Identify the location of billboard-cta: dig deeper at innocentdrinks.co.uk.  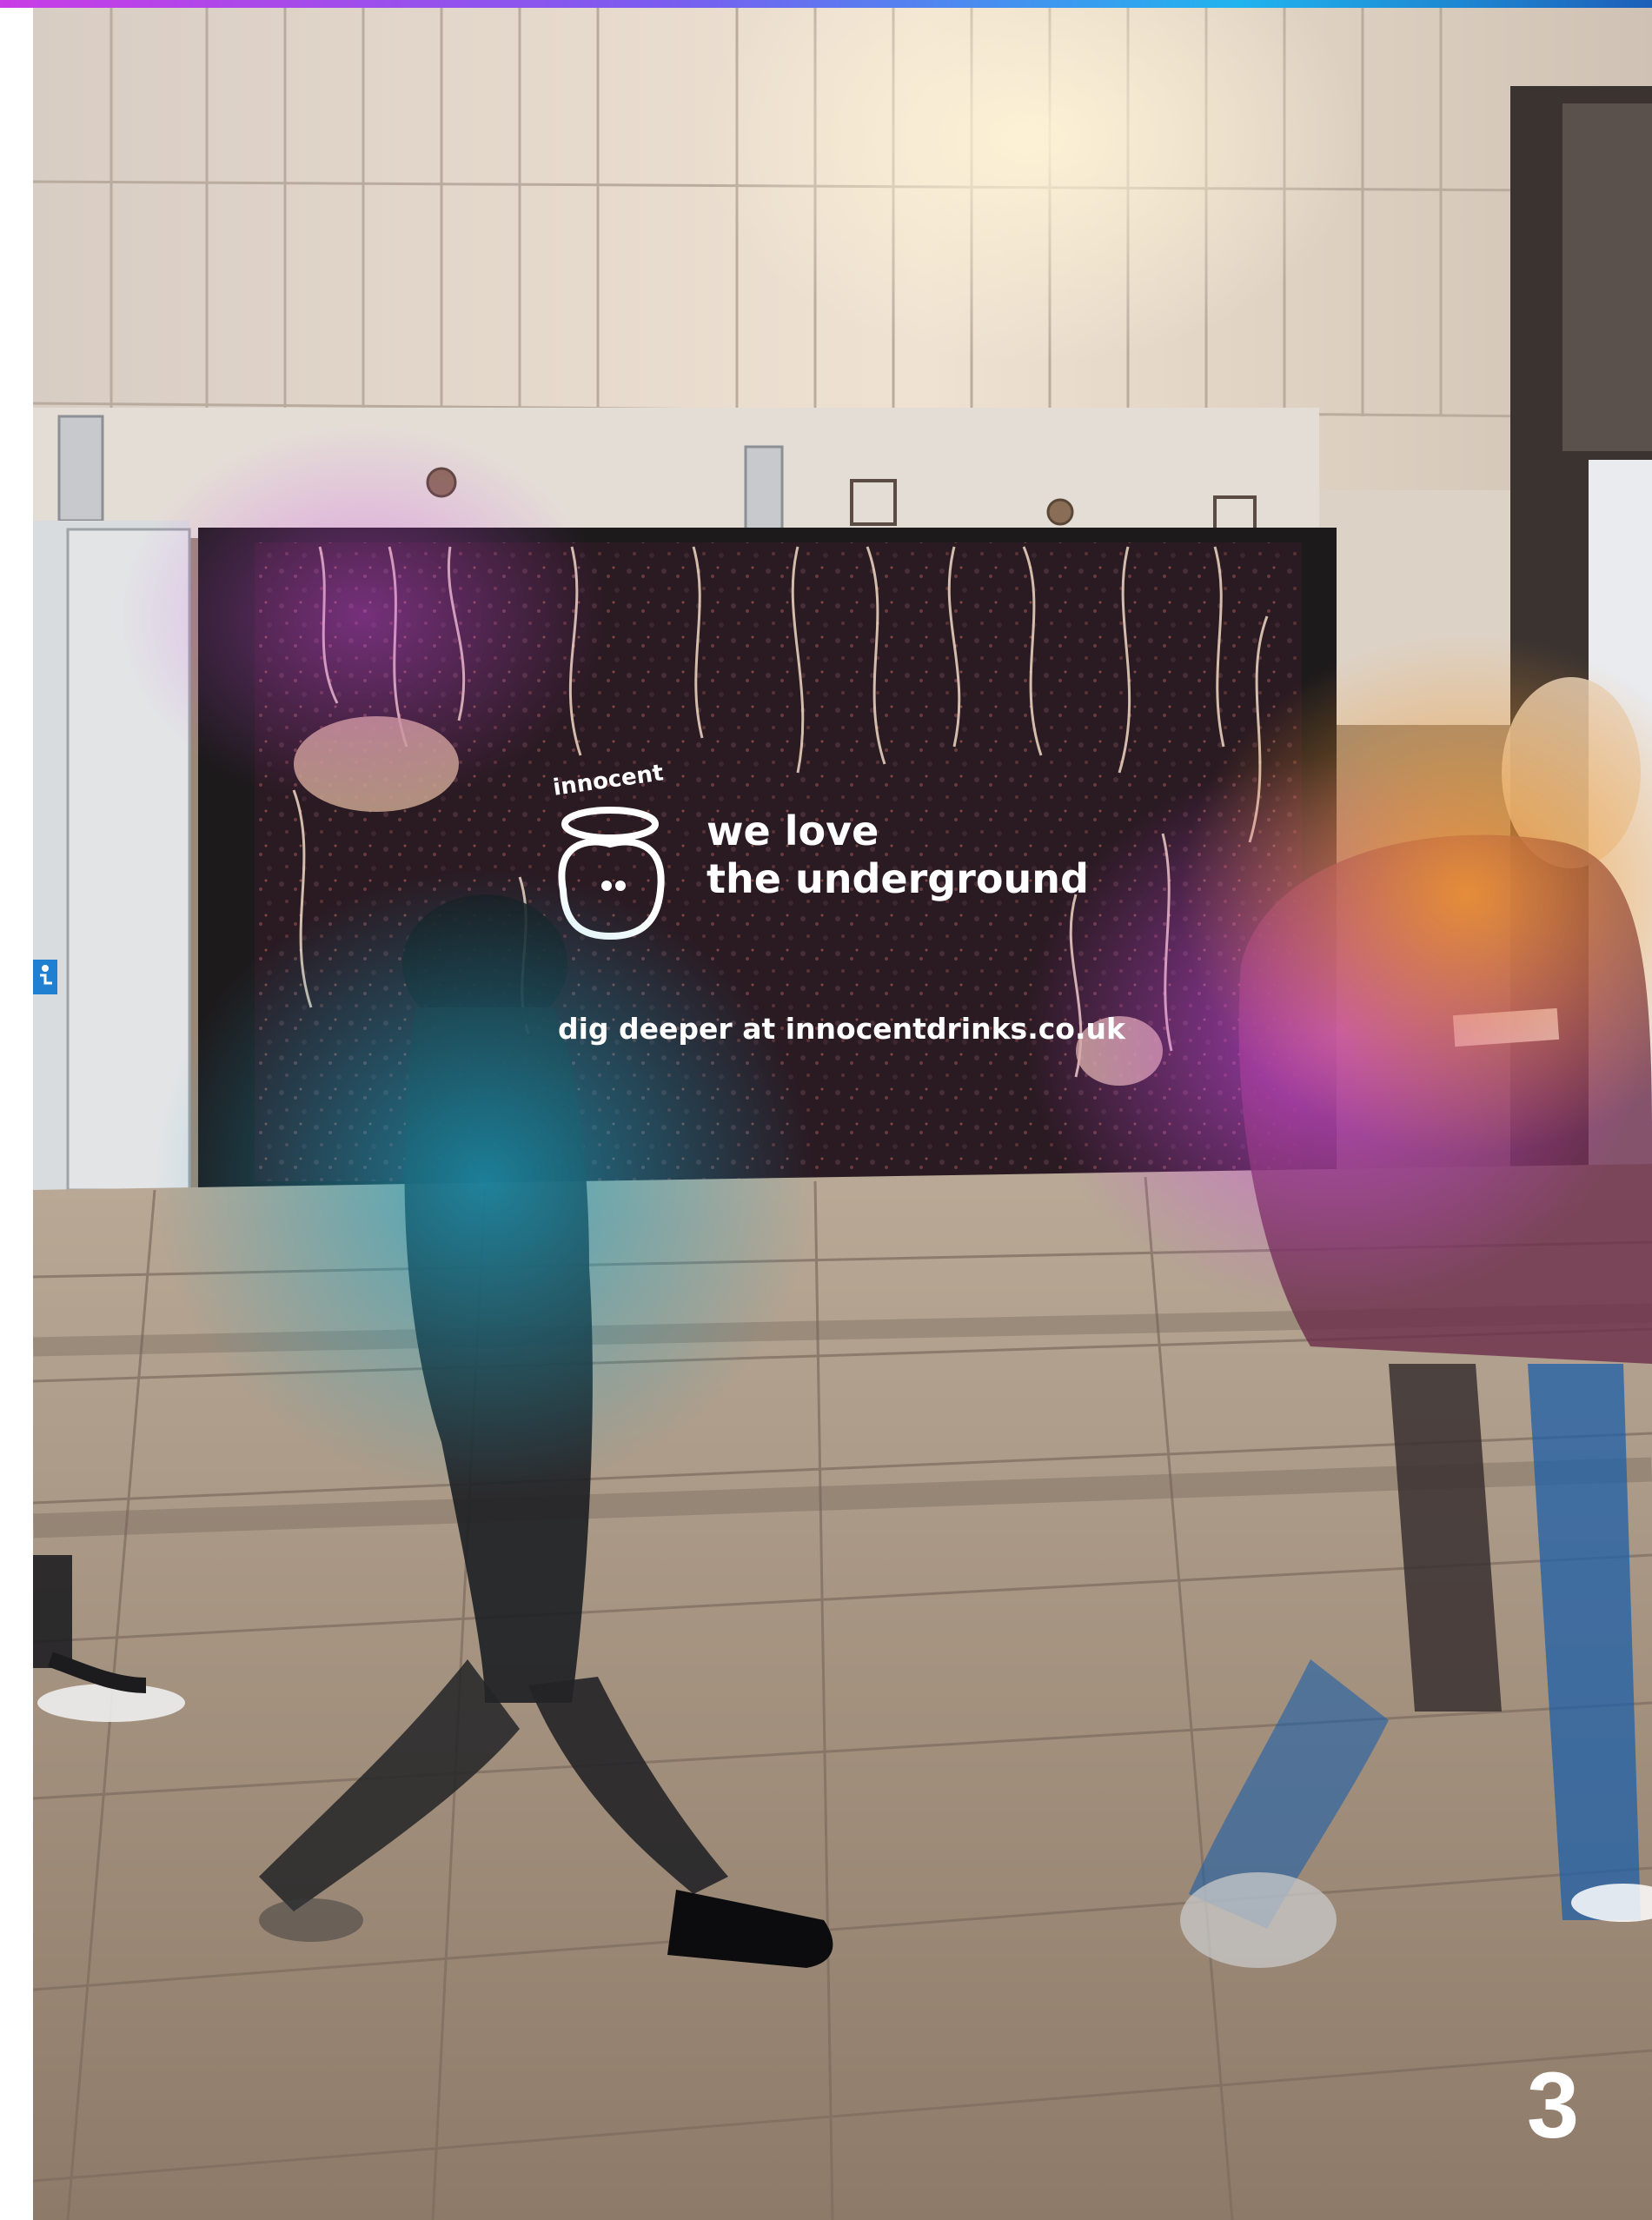
(842, 1029).